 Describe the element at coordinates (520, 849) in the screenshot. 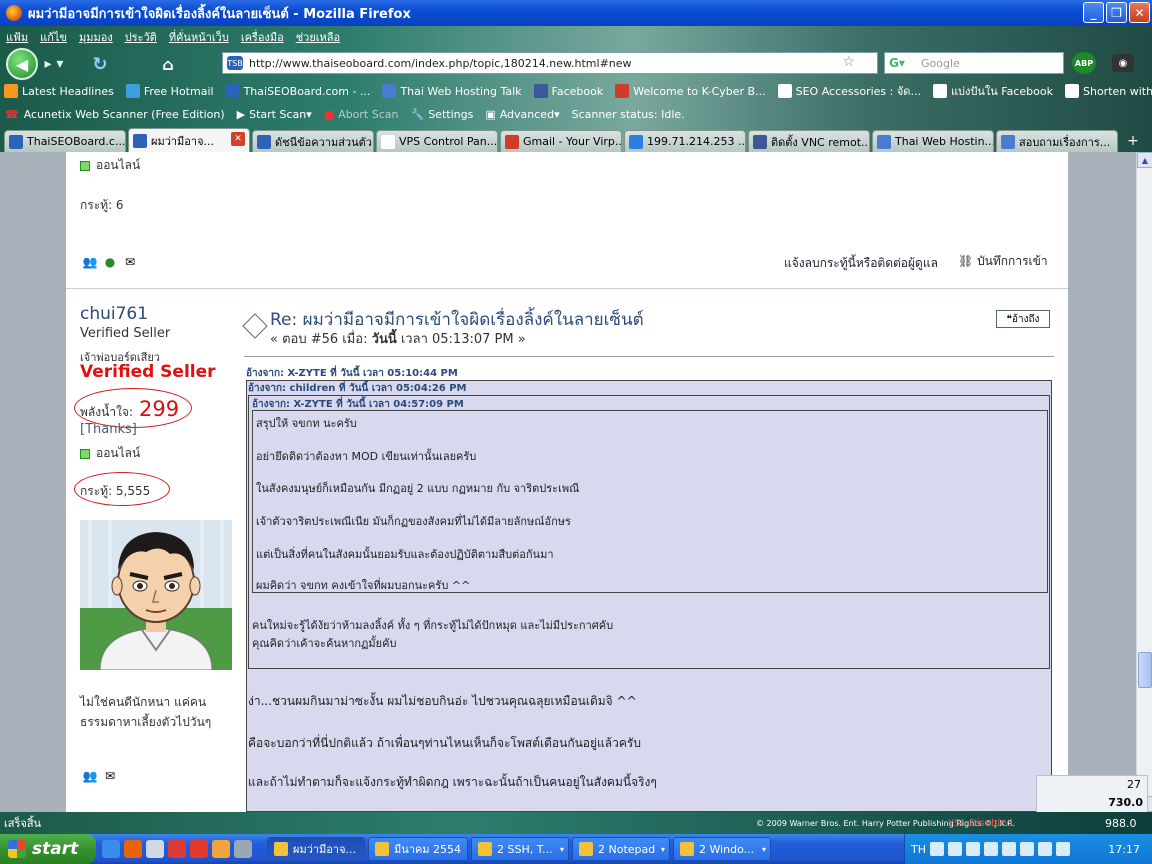

I see `taskbar-button: 2 SSH, T... ▾` at that location.